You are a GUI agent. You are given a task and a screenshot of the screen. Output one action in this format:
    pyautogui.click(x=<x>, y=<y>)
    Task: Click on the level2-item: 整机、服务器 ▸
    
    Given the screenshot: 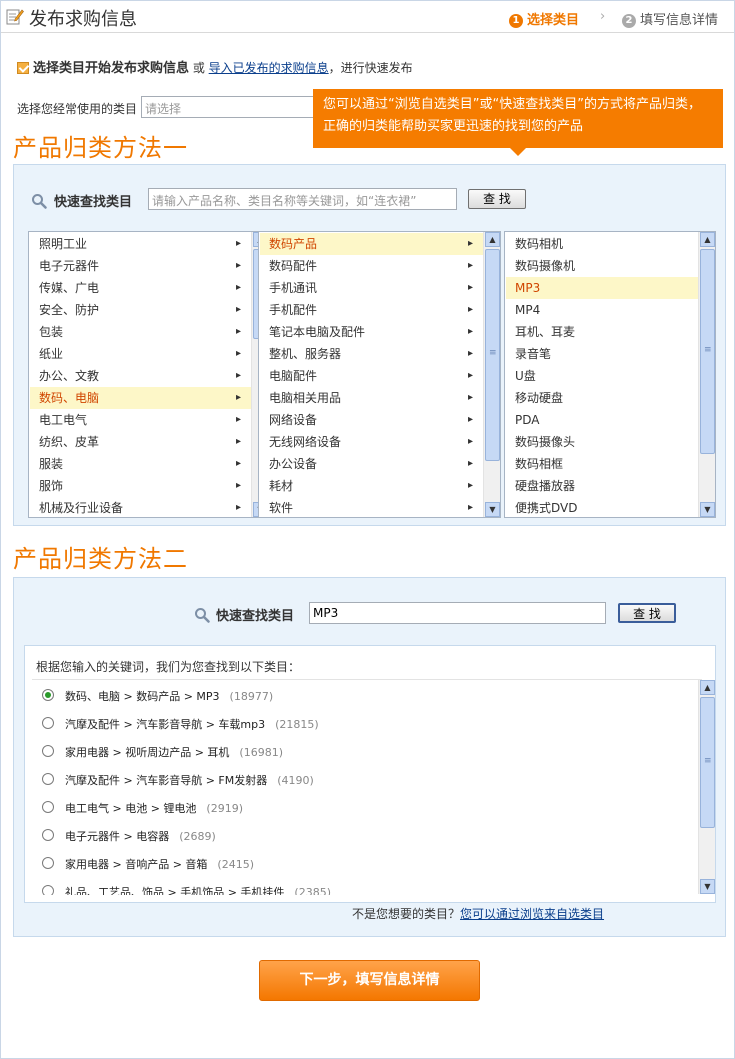 What is the action you would take?
    pyautogui.click(x=371, y=354)
    